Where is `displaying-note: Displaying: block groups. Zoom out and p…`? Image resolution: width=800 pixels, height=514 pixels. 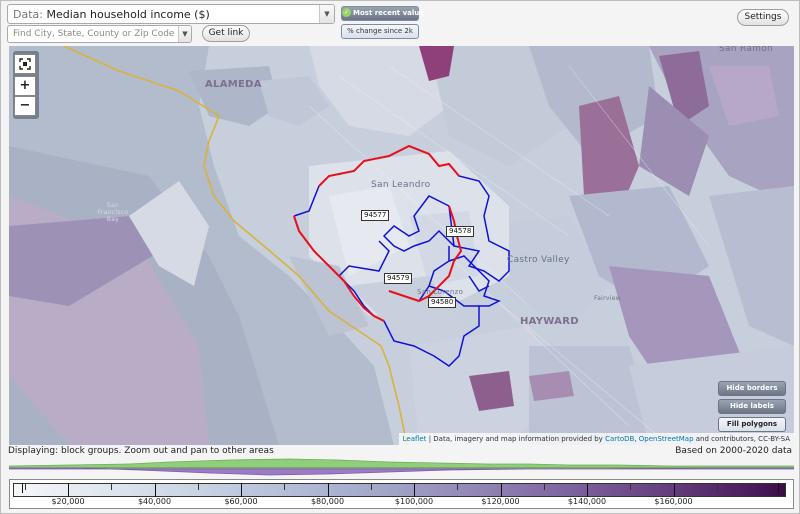
displaying-note: Displaying: block groups. Zoom out and p… is located at coordinates (141, 451).